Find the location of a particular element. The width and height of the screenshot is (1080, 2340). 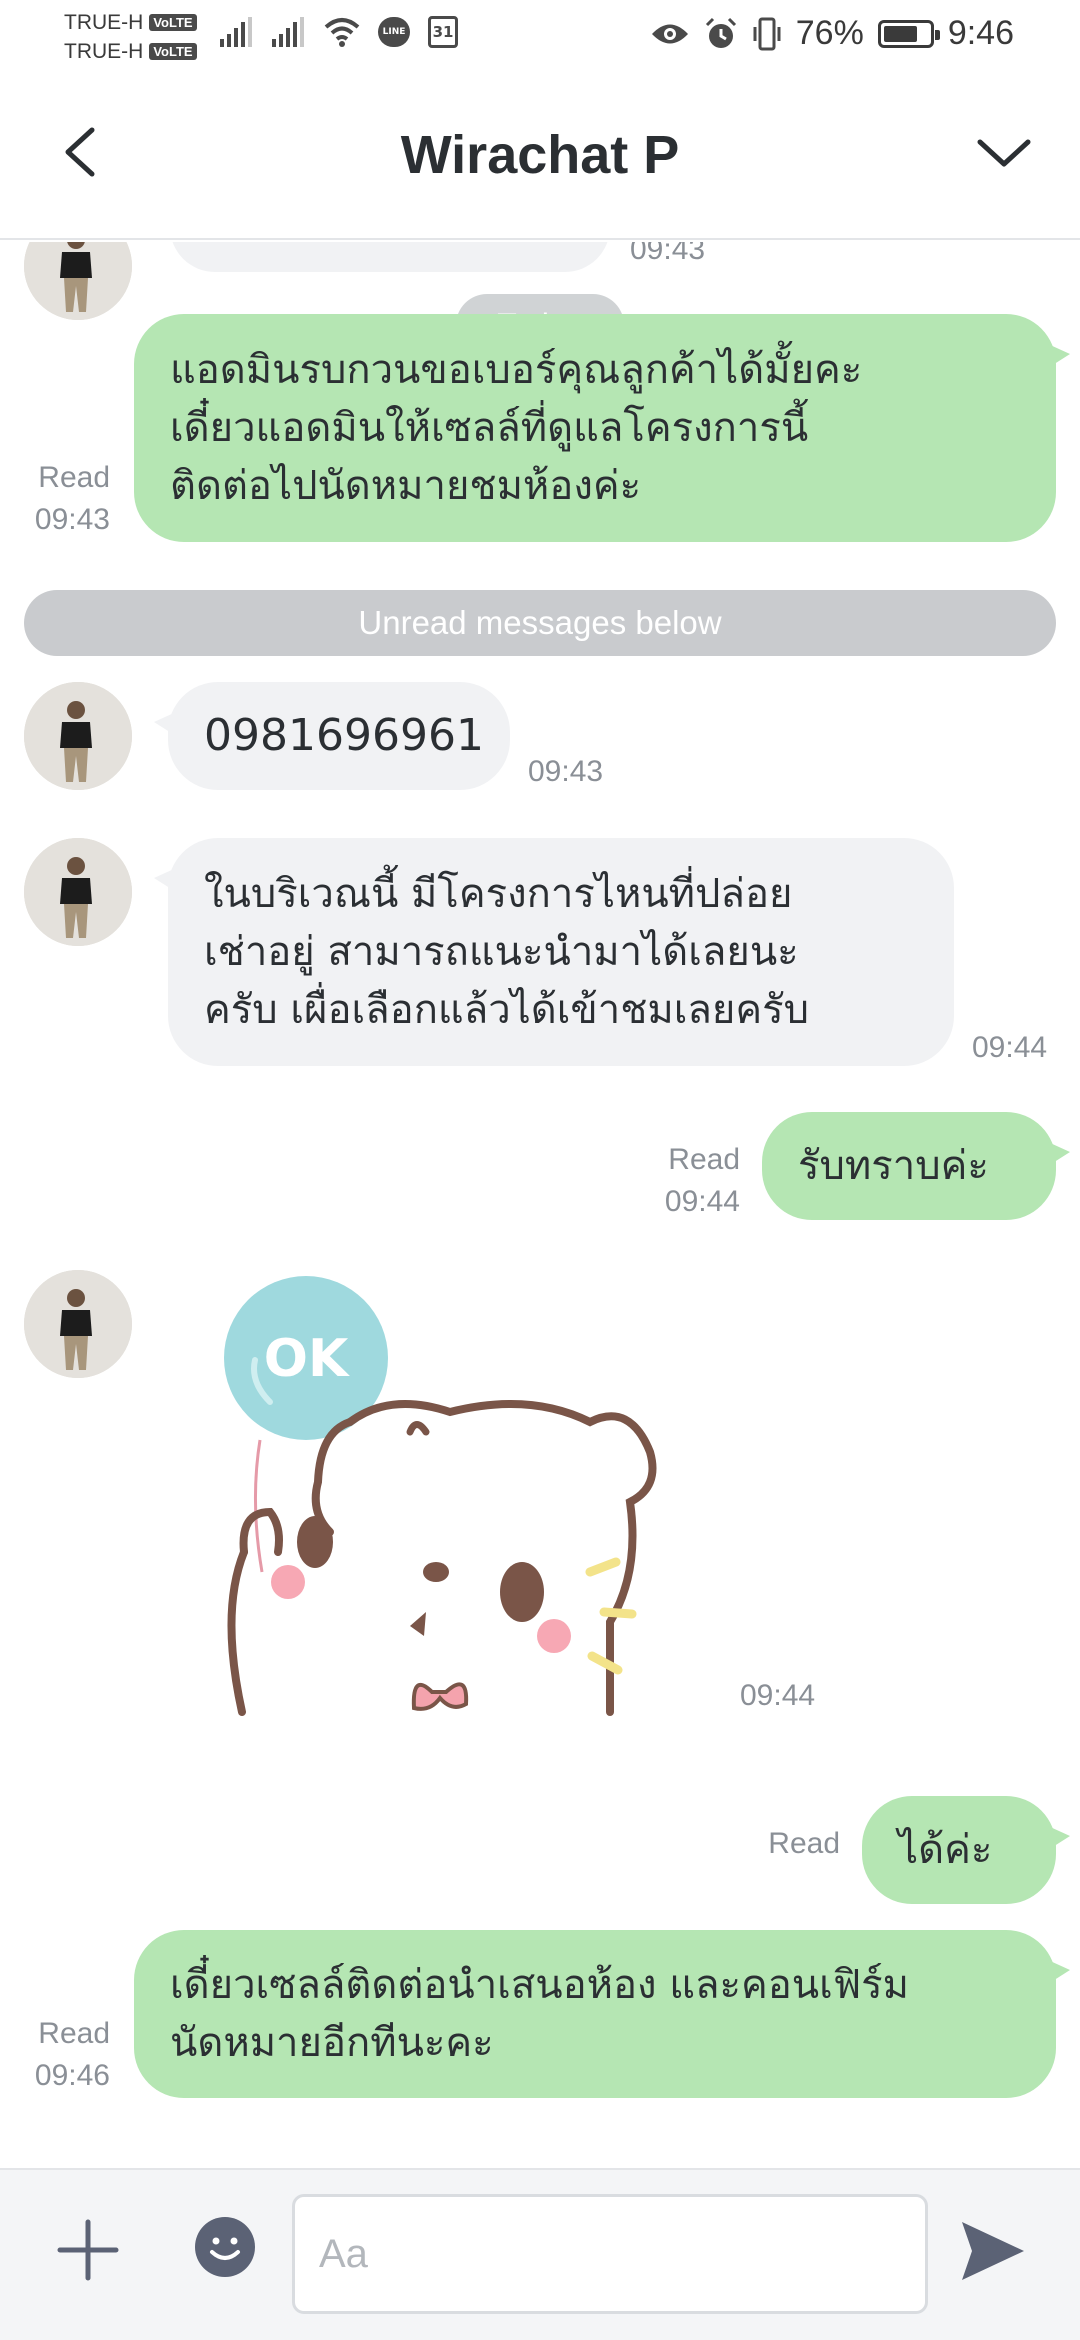

calendar-icon: 31 is located at coordinates (443, 32).